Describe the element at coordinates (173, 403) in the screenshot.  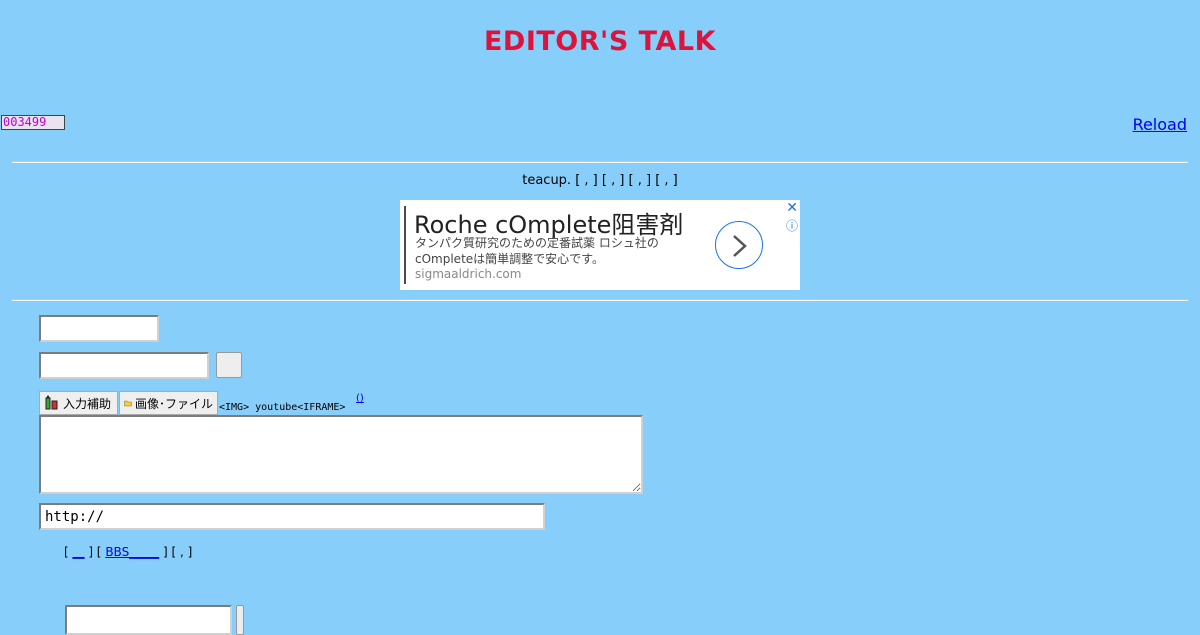
I see `image-file-label: 画像･ファイル` at that location.